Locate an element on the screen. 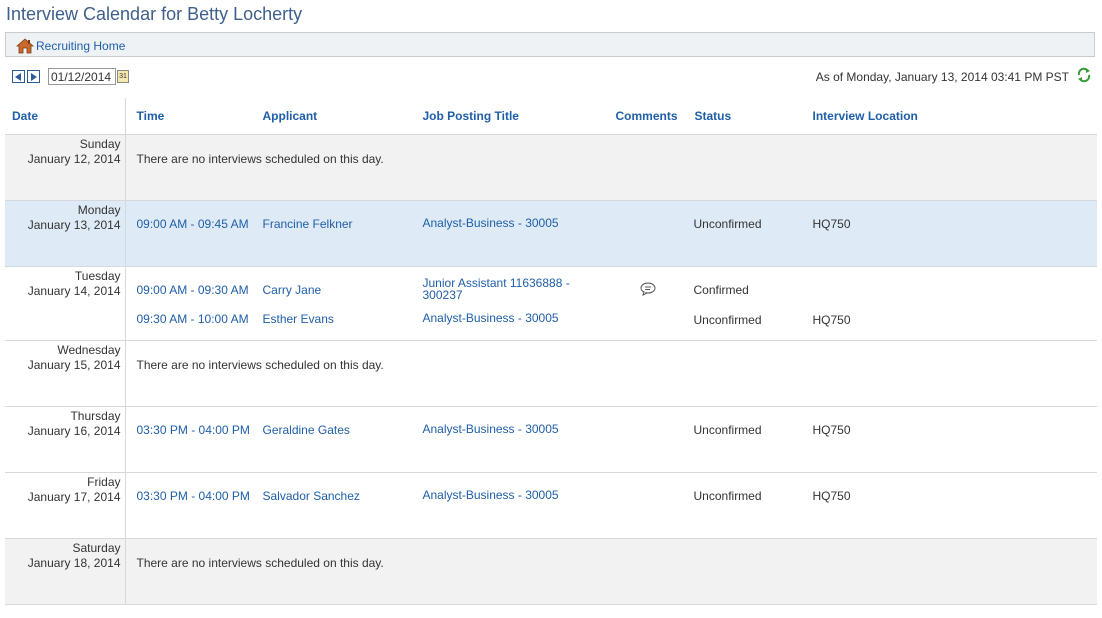 The image size is (1102, 618). date-cell: Wednesday January 15, 2014 is located at coordinates (65, 373).